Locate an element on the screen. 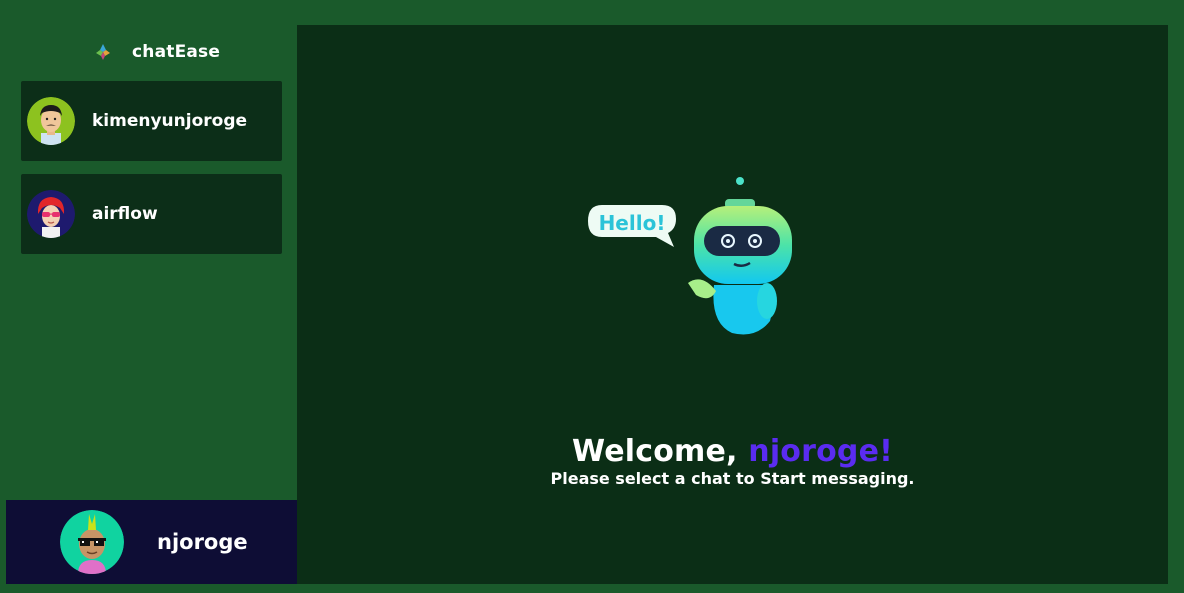 The height and width of the screenshot is (593, 1184). contact-name: kimenyunjoroge is located at coordinates (170, 121).